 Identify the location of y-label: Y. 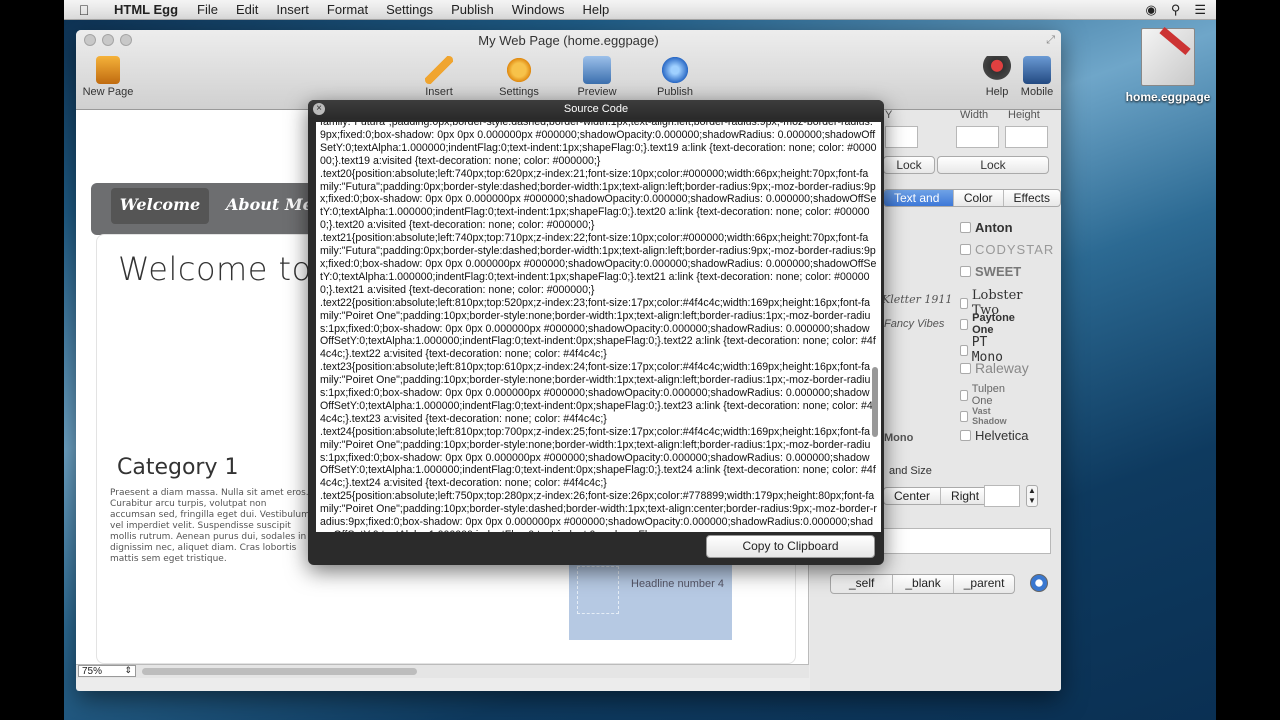
(889, 115).